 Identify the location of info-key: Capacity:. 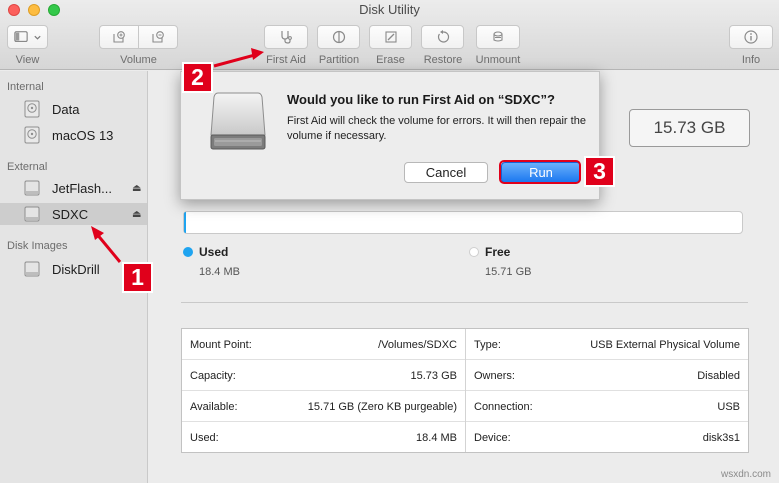
(213, 376).